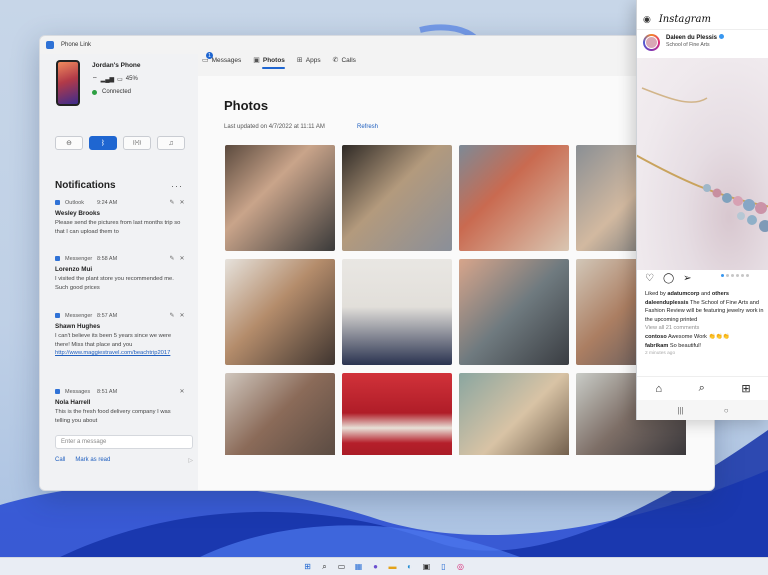 Image resolution: width=768 pixels, height=575 pixels. I want to click on phone-image, so click(68, 83).